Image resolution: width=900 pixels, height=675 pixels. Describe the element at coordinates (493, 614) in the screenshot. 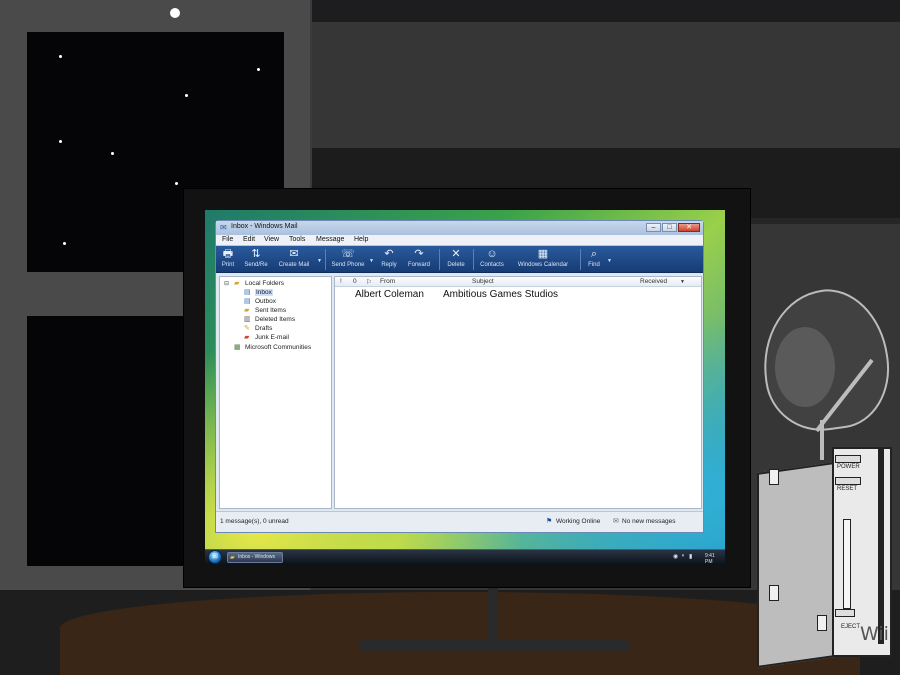

I see `monitor-stand-neck` at that location.